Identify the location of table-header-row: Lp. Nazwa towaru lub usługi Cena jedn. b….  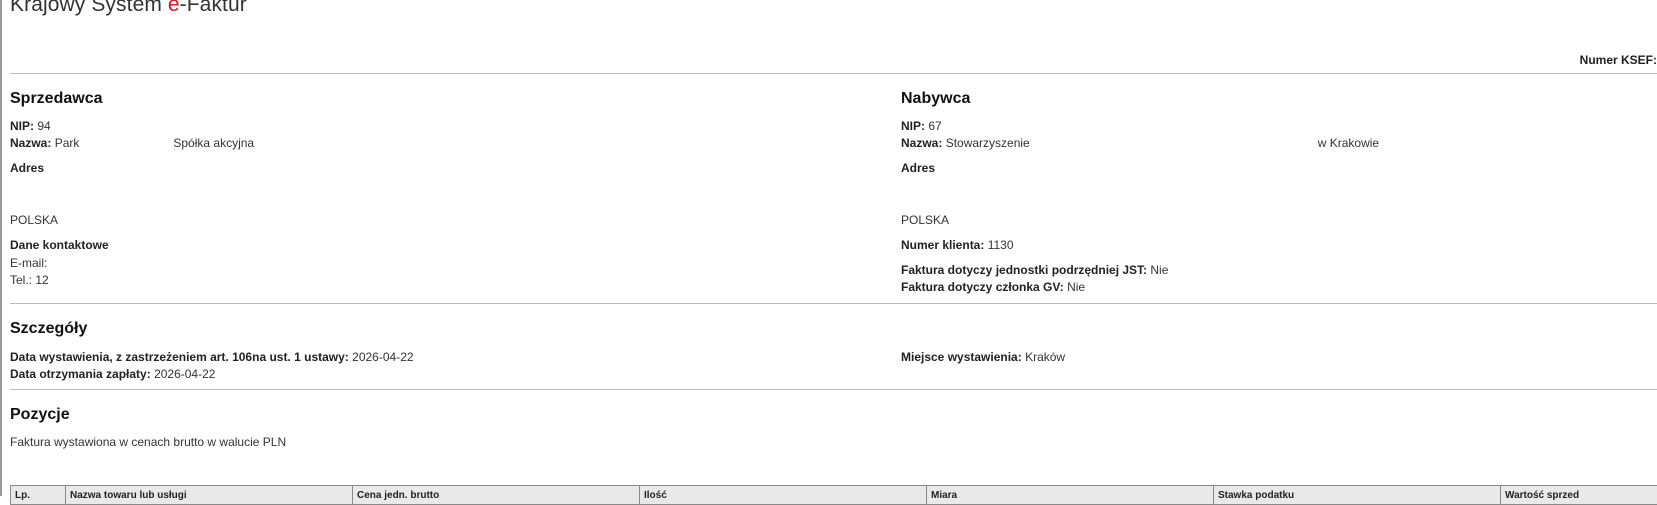
(834, 495).